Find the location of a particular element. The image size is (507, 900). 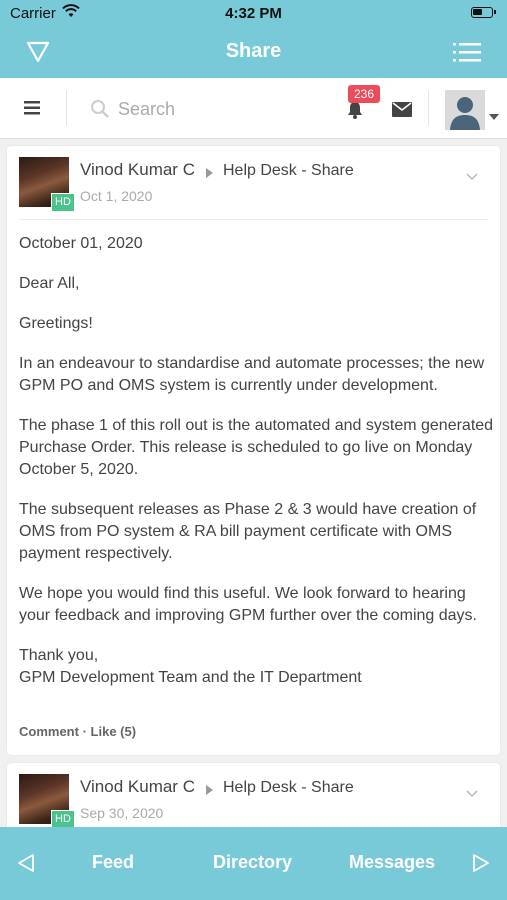

clock: 4:32 PM is located at coordinates (253, 13).